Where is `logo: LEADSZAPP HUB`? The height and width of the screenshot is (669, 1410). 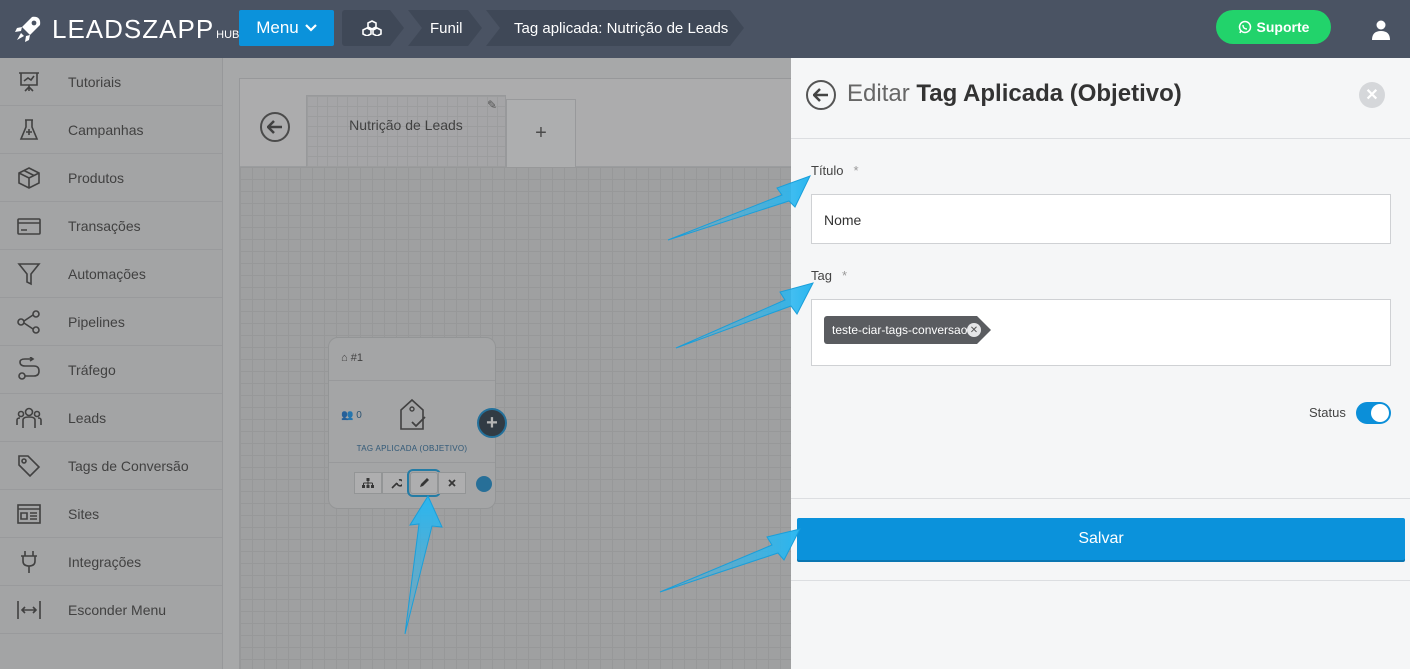
logo: LEADSZAPP HUB is located at coordinates (125, 29).